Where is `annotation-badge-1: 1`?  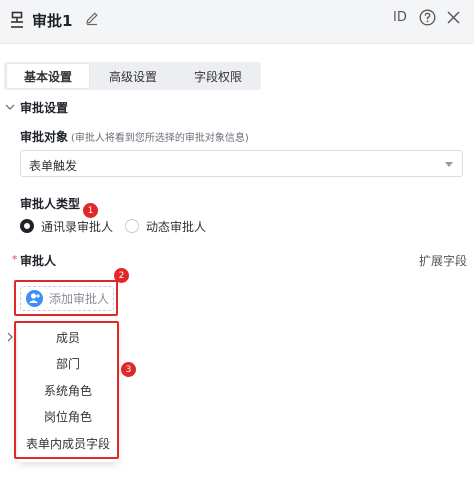 annotation-badge-1: 1 is located at coordinates (90, 210).